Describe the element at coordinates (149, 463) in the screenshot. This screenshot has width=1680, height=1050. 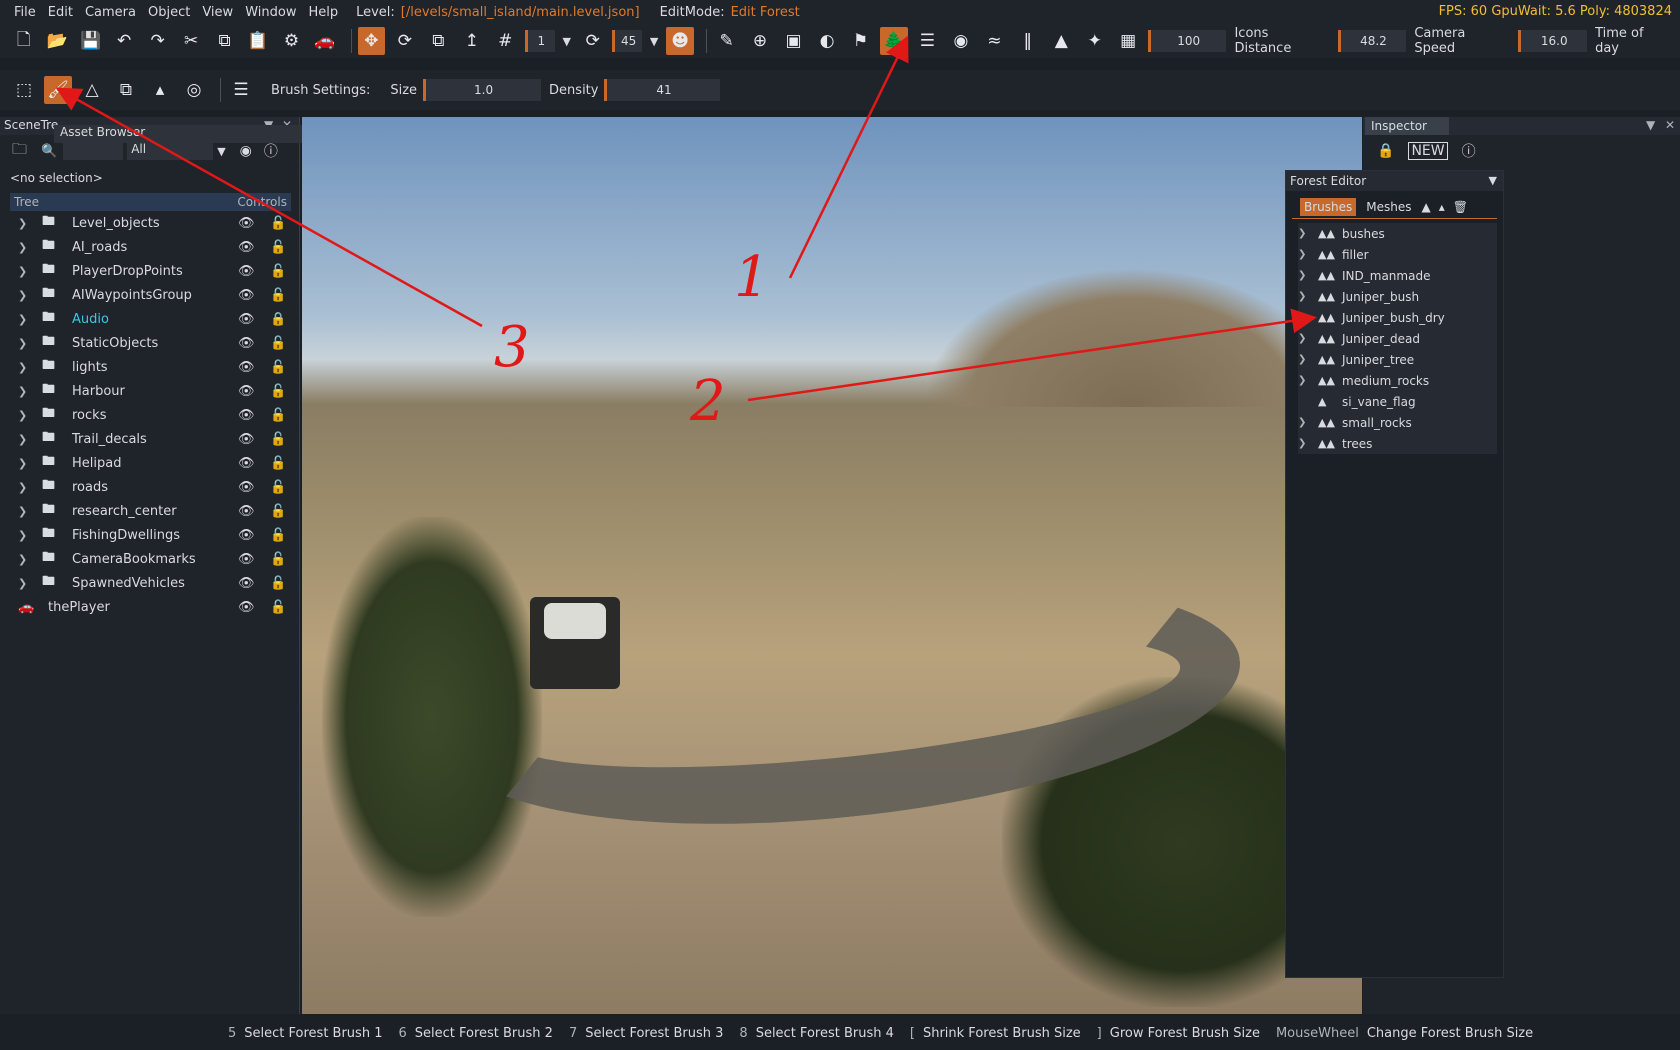
I see `tree-row: ❯ 🖿 Helipad 👁 🔓` at that location.